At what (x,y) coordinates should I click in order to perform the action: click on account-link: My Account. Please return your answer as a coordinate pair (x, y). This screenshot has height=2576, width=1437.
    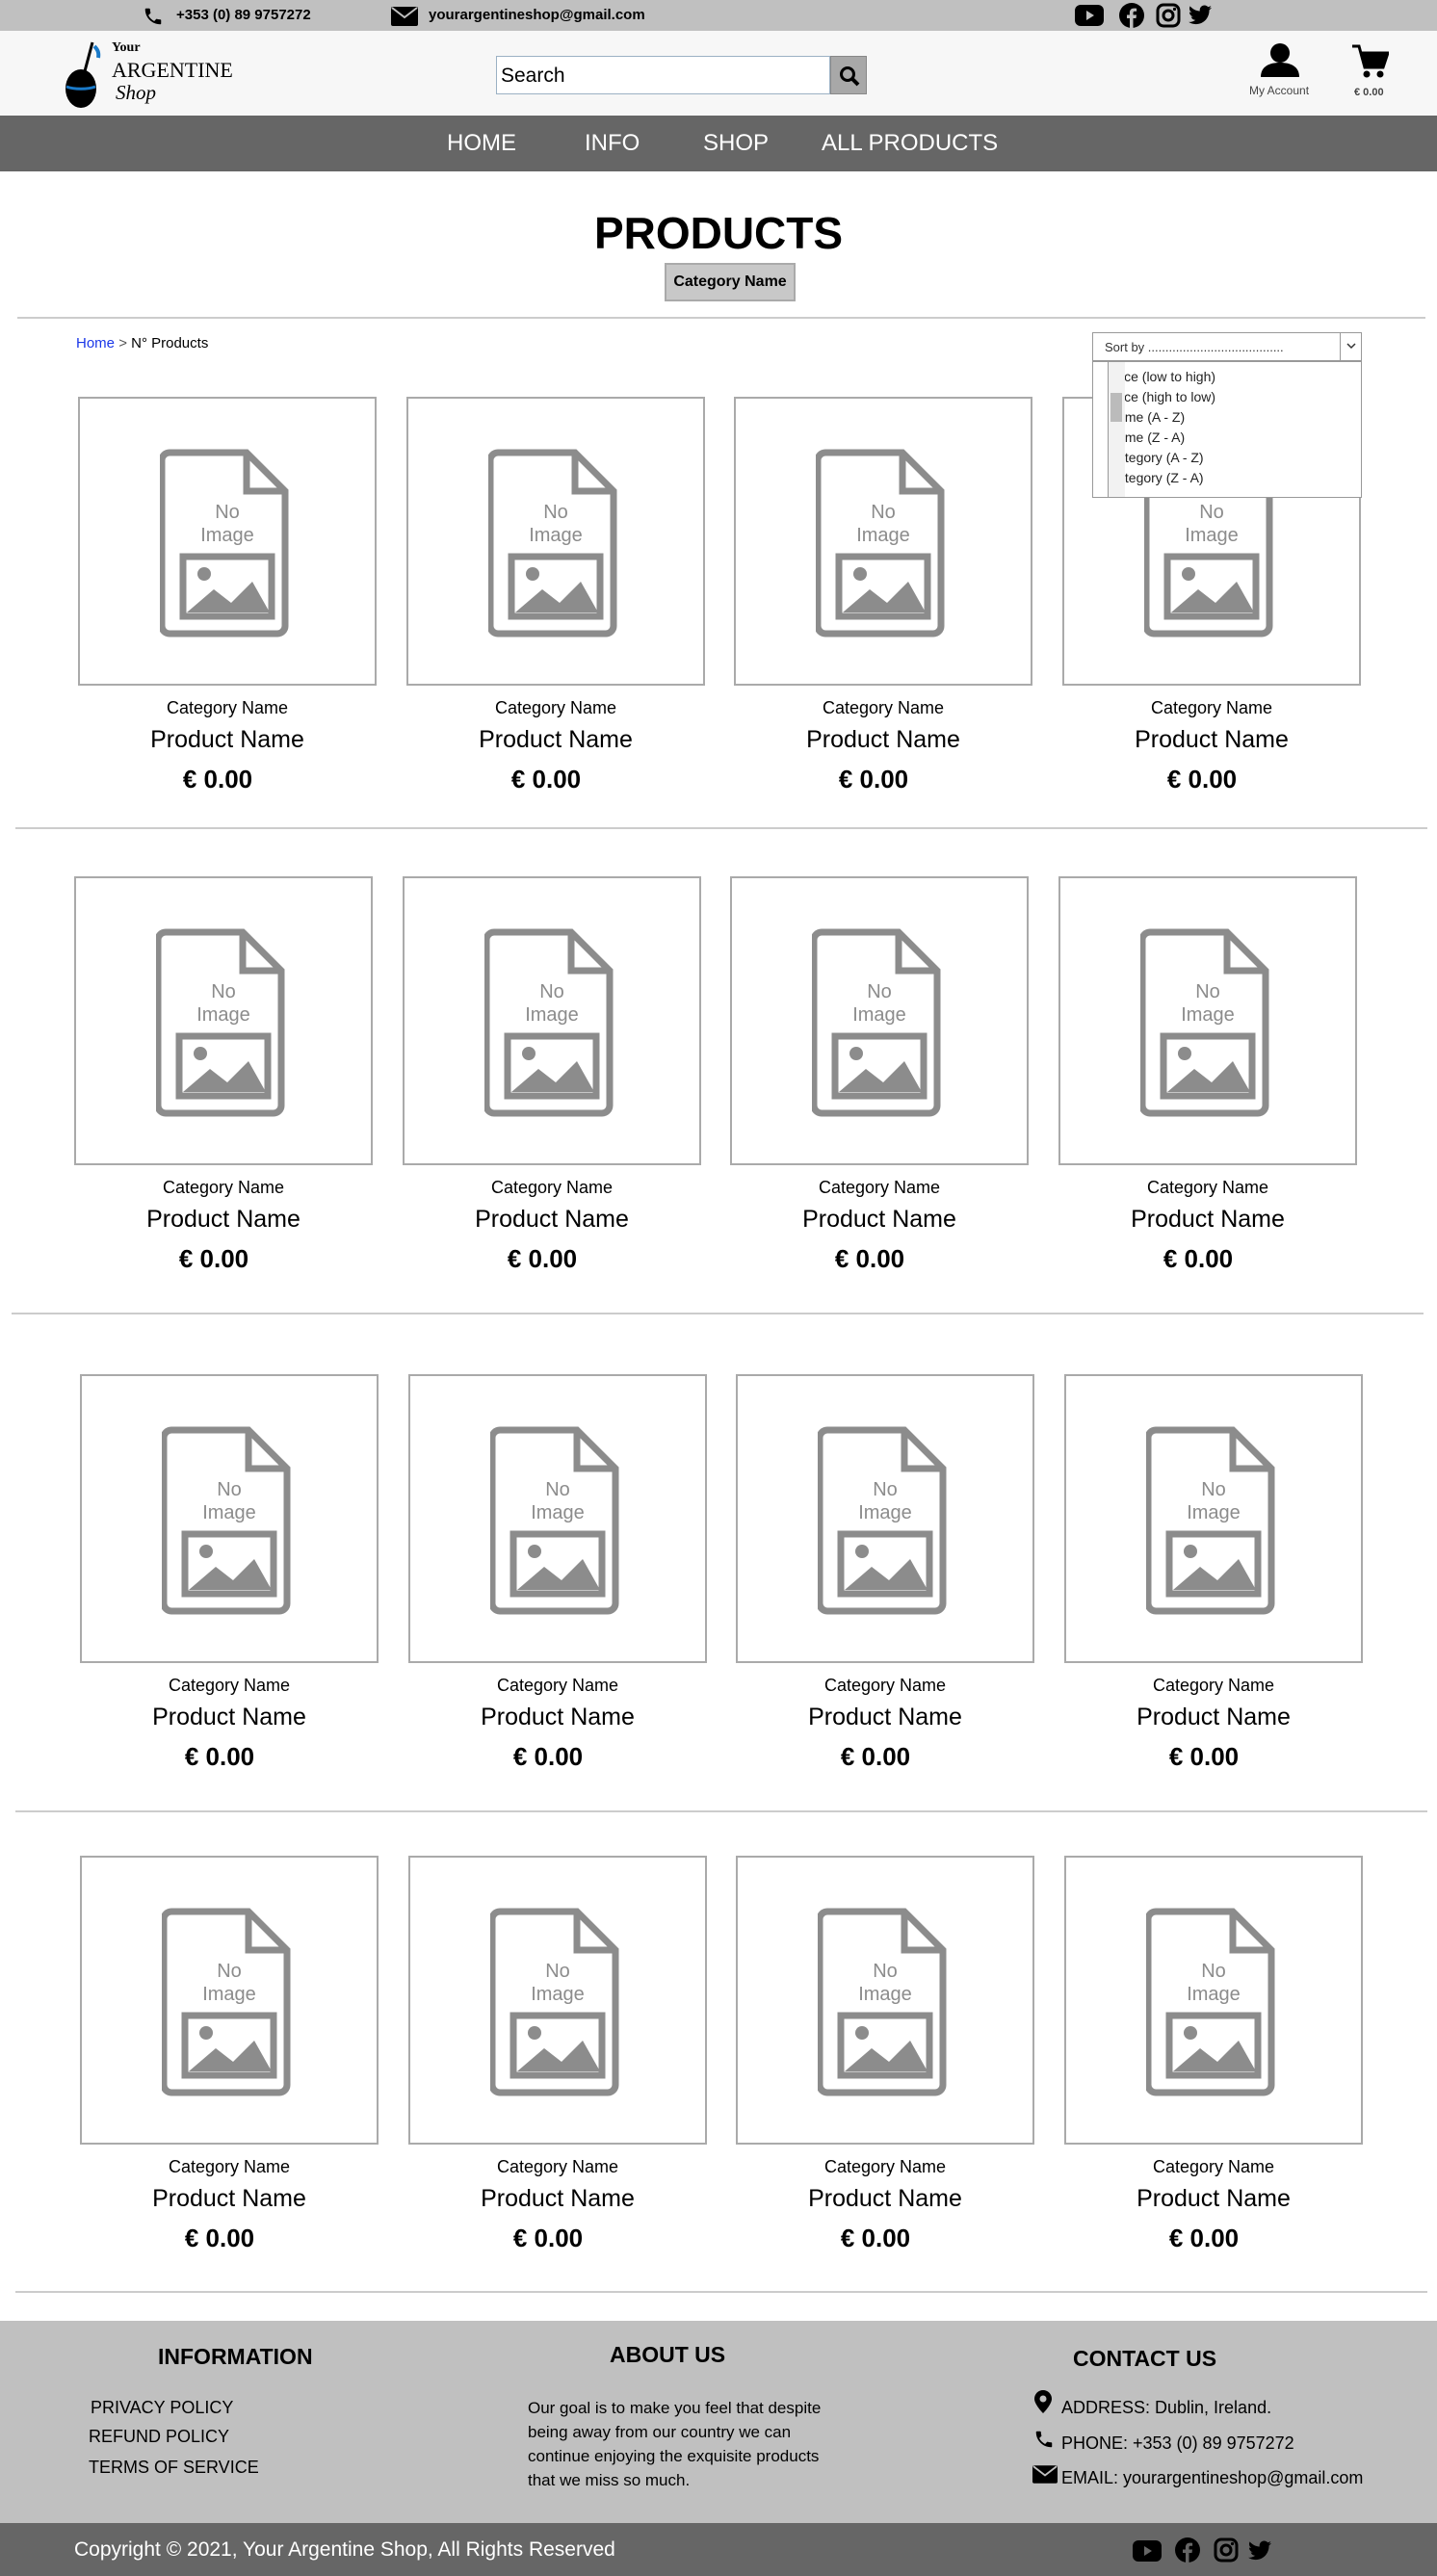
    Looking at the image, I should click on (1280, 72).